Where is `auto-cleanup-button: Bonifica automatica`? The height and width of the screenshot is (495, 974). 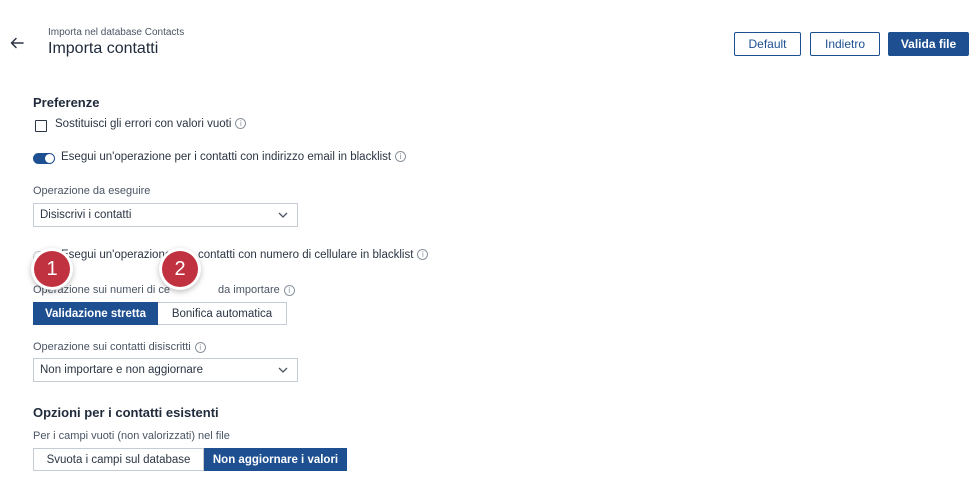 auto-cleanup-button: Bonifica automatica is located at coordinates (222, 313).